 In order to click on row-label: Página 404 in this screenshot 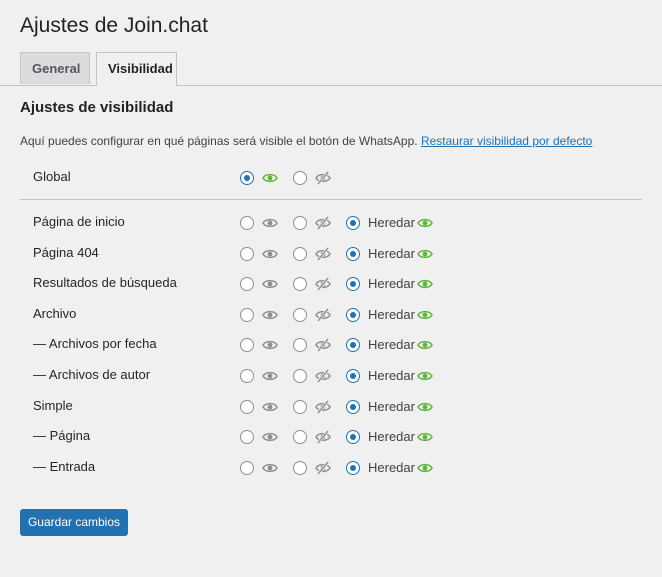, I will do `click(66, 252)`.